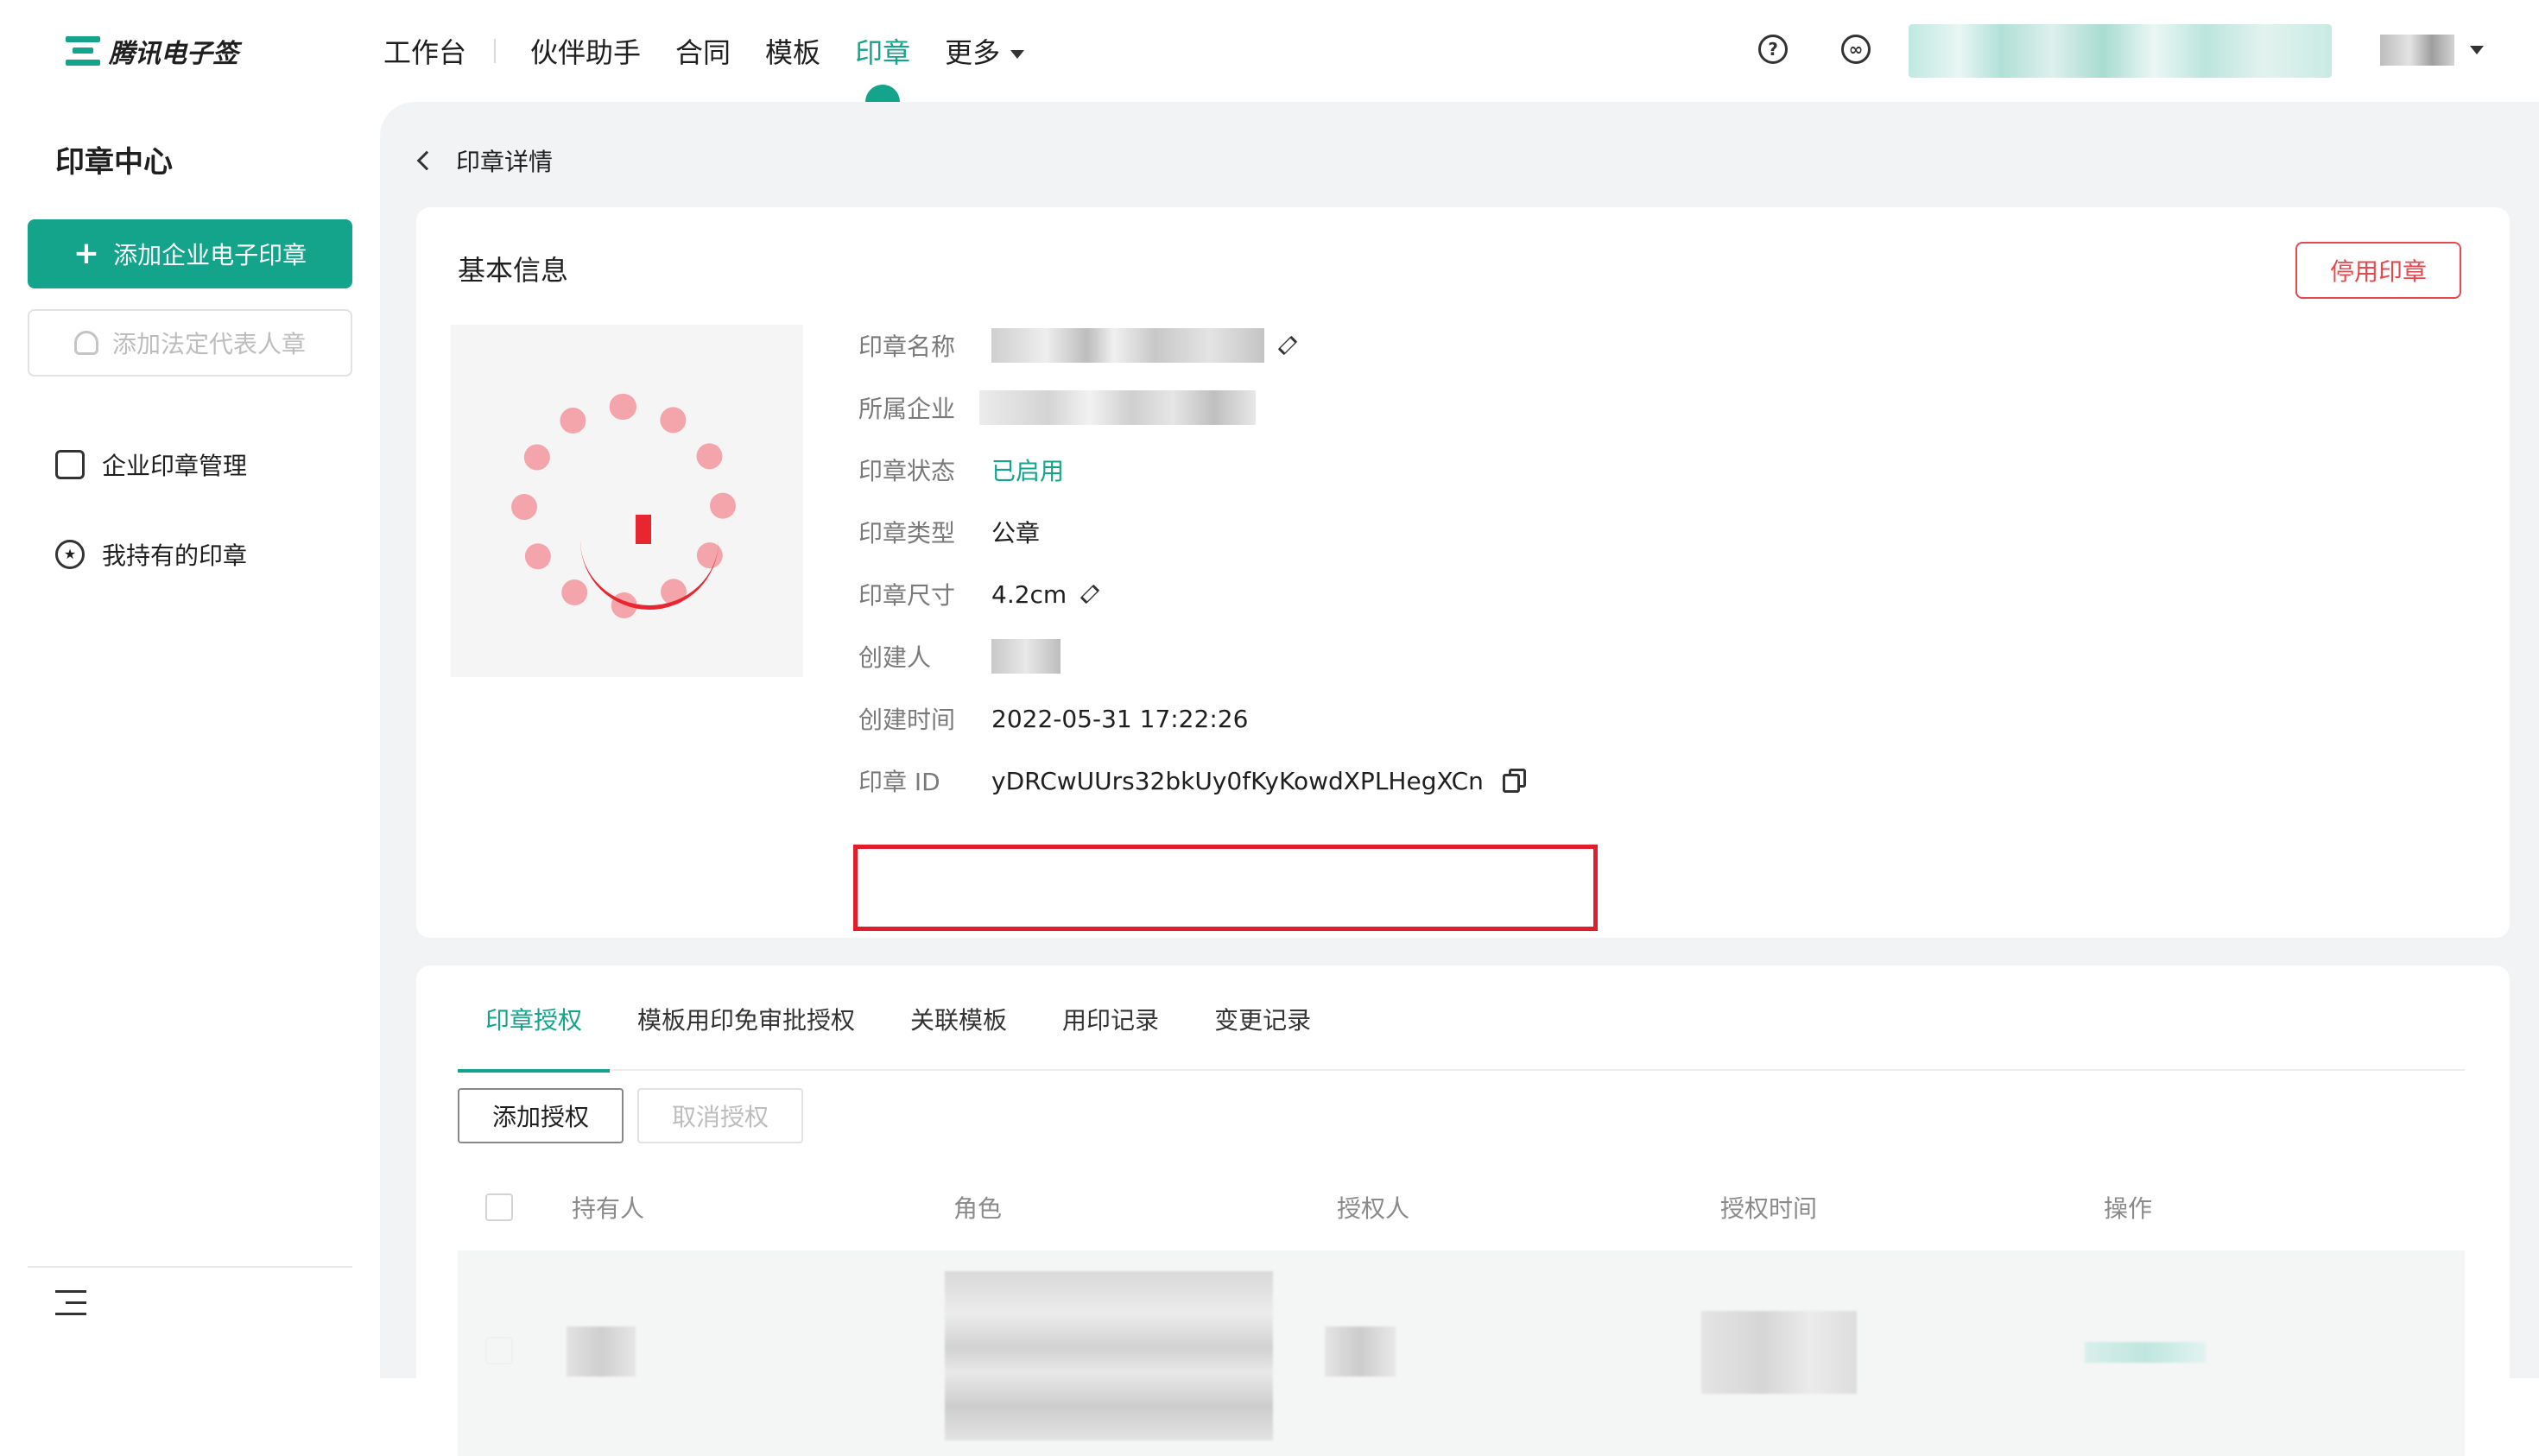 The height and width of the screenshot is (1456, 2539). What do you see at coordinates (907, 534) in the screenshot?
I see `field-label: 印章类型` at bounding box center [907, 534].